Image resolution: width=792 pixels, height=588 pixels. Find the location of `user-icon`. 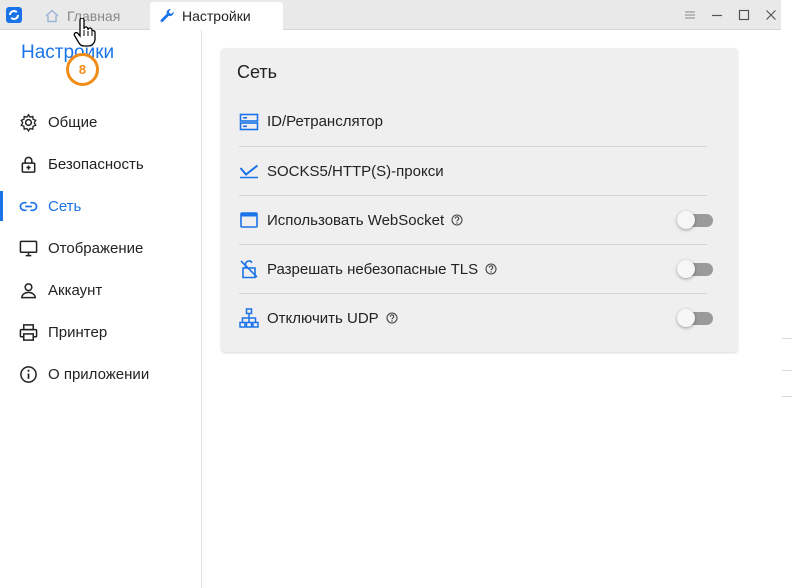

user-icon is located at coordinates (28, 290).